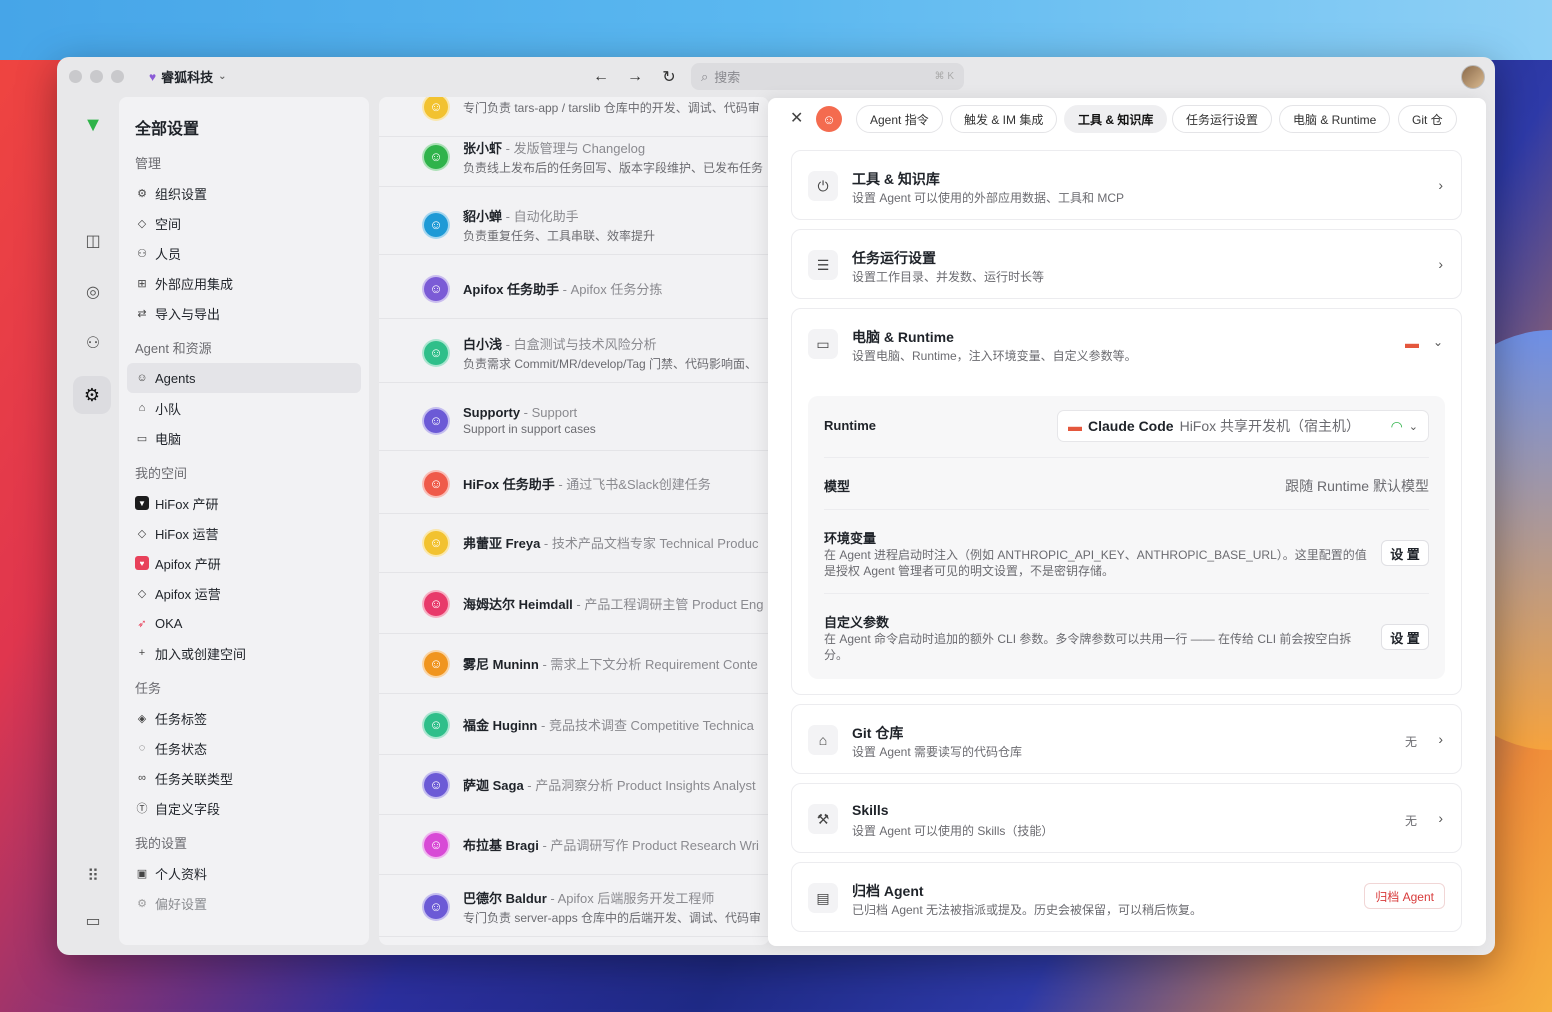 This screenshot has height=1012, width=1552. What do you see at coordinates (244, 748) in the screenshot?
I see `sidebar-item-task-status: ◌ 任务状态` at bounding box center [244, 748].